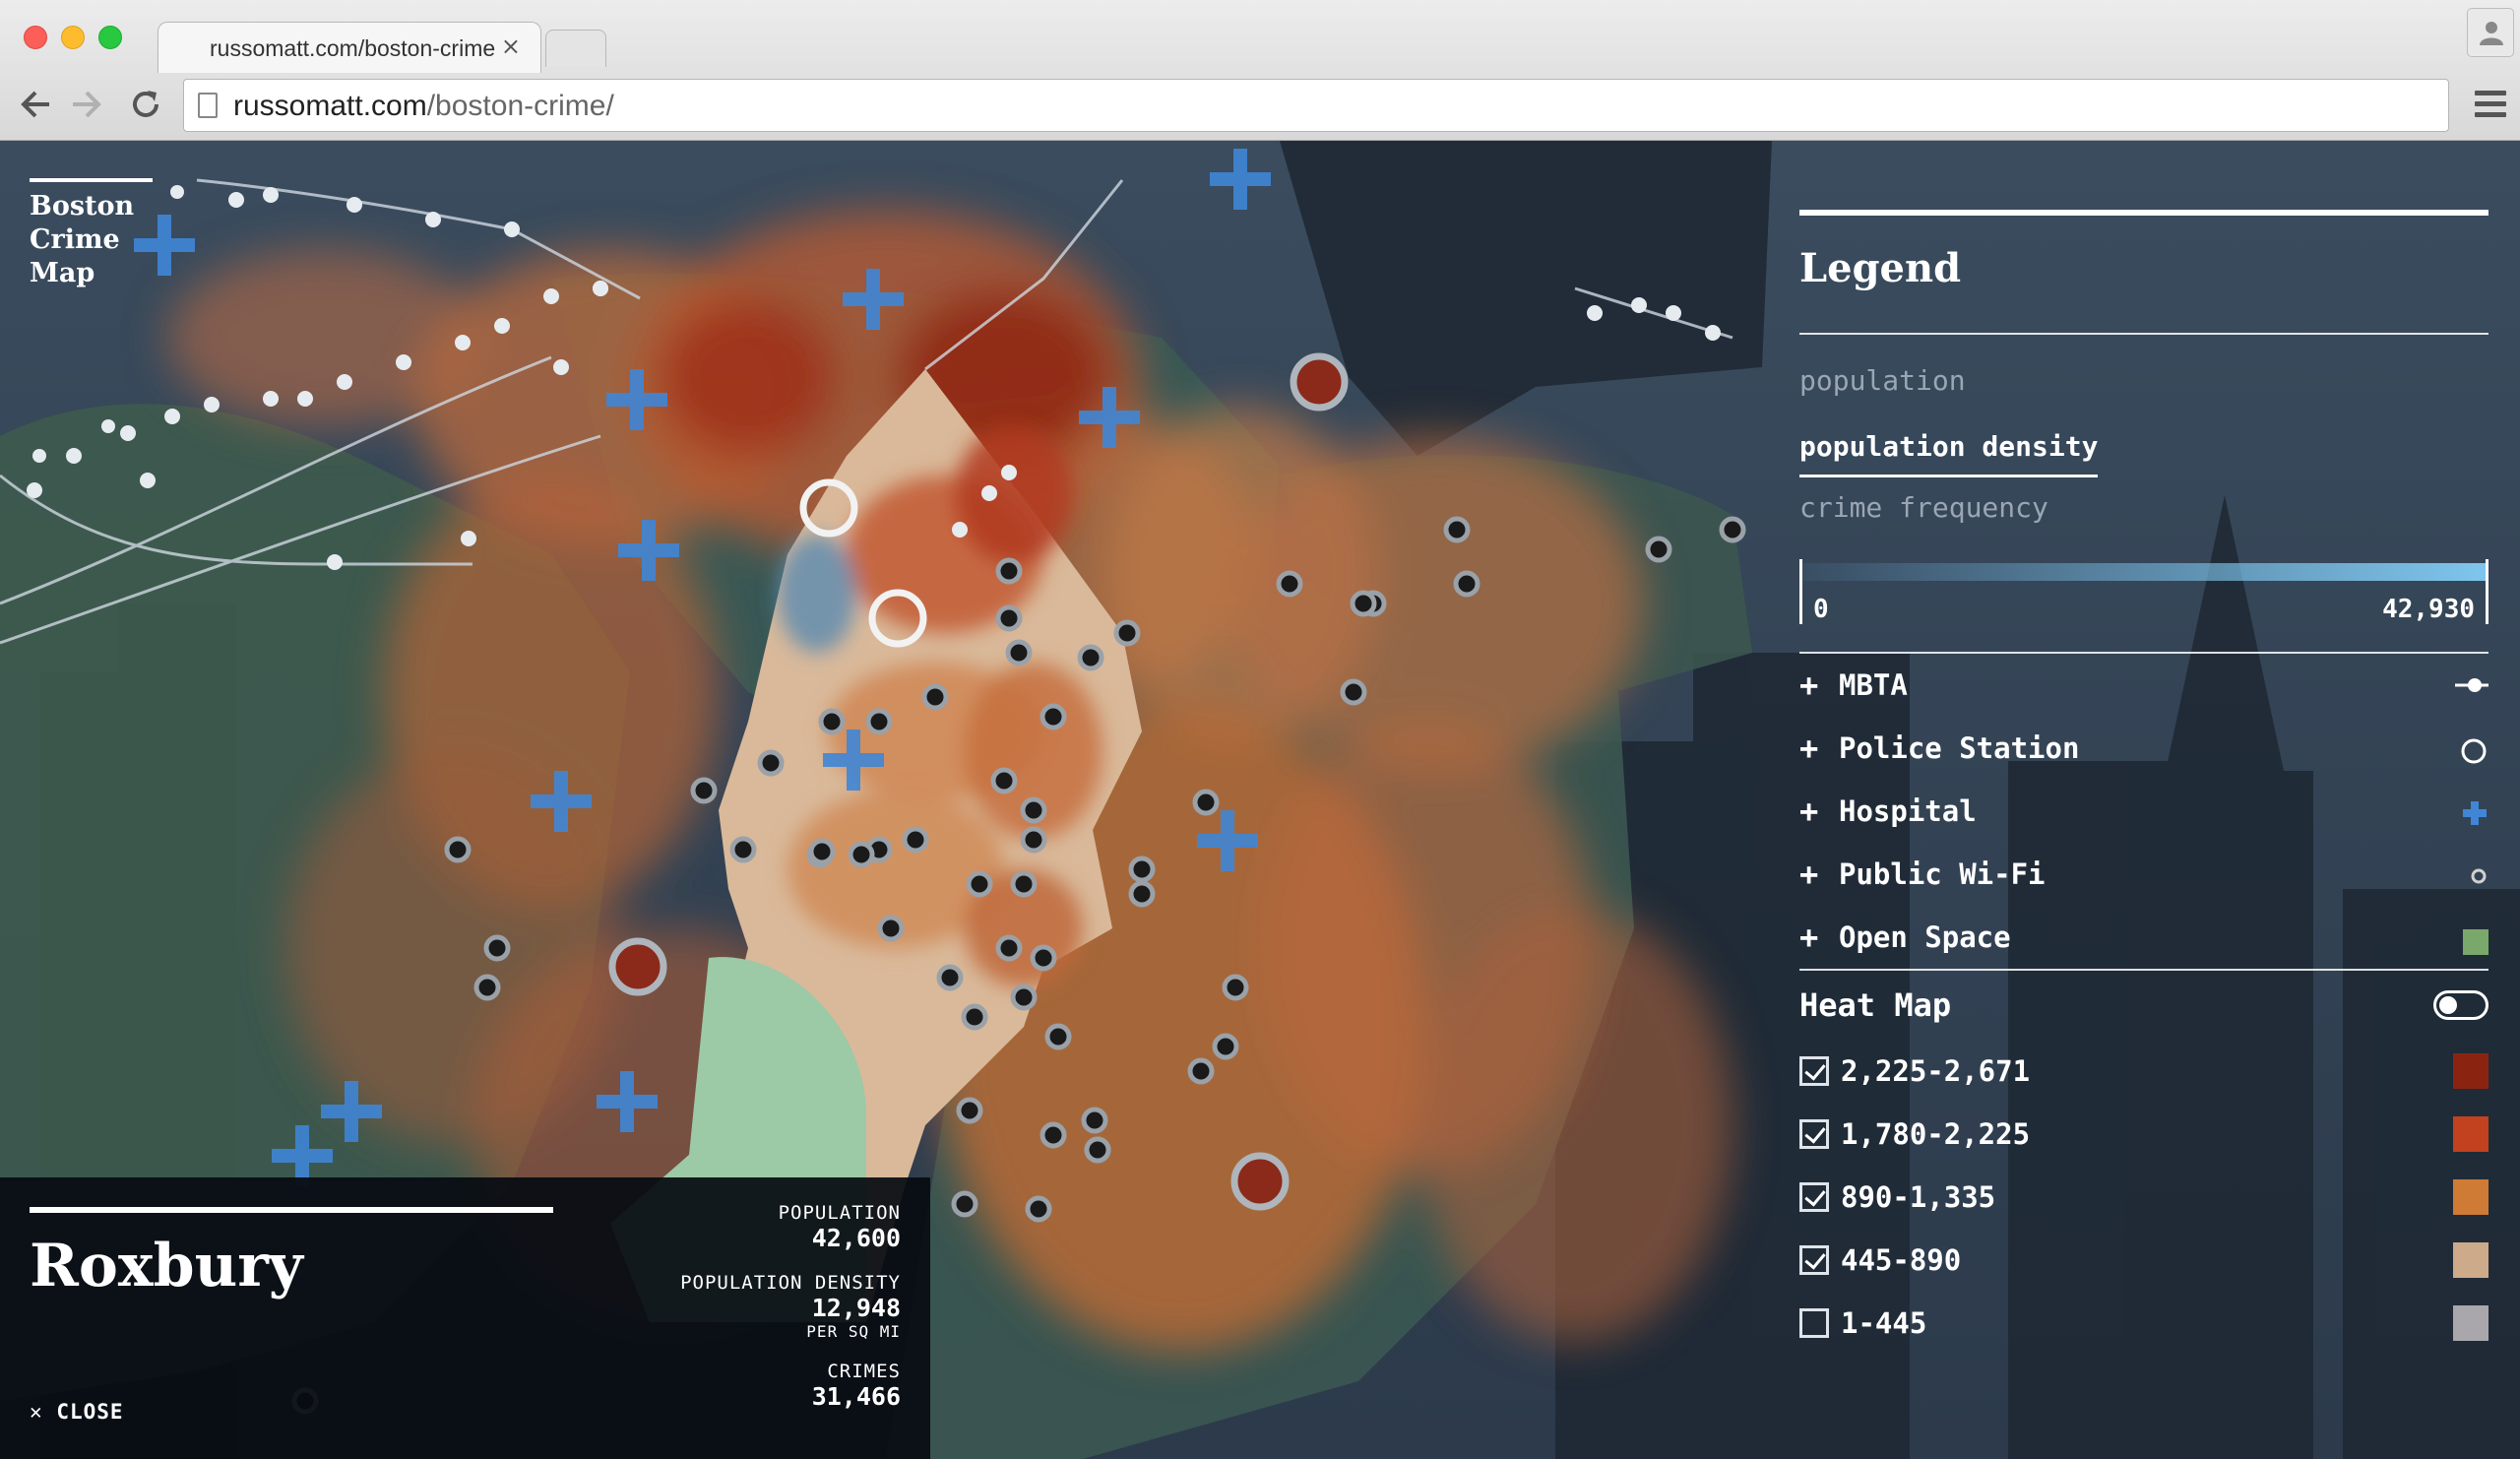 This screenshot has width=2520, height=1459. What do you see at coordinates (2143, 1197) in the screenshot?
I see `heat-bin-890-1335: 890-1,335` at bounding box center [2143, 1197].